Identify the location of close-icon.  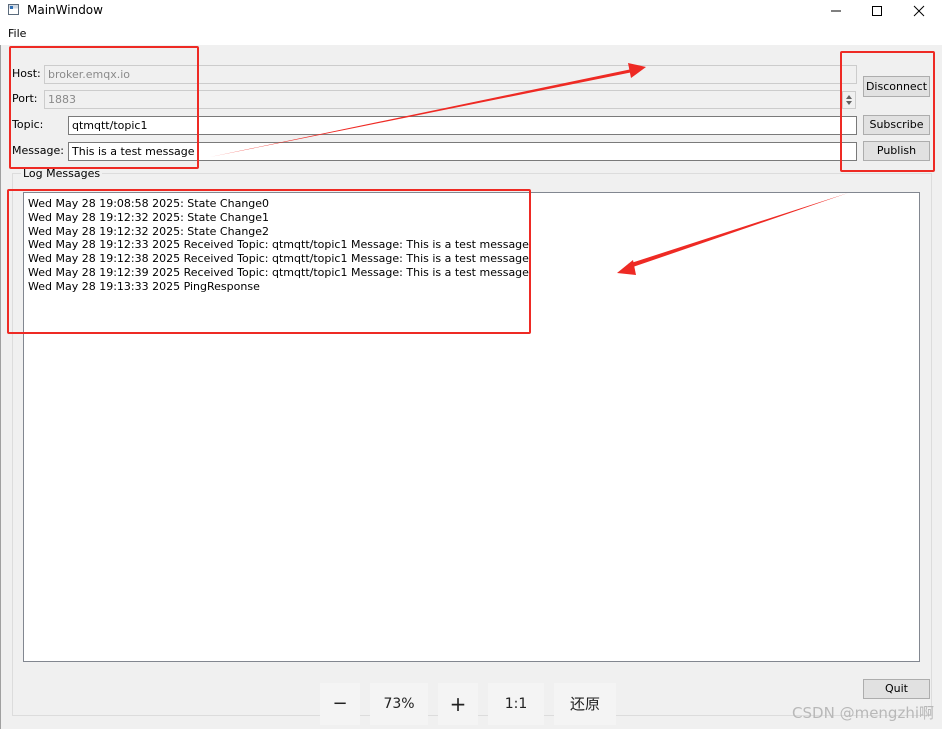
(919, 11).